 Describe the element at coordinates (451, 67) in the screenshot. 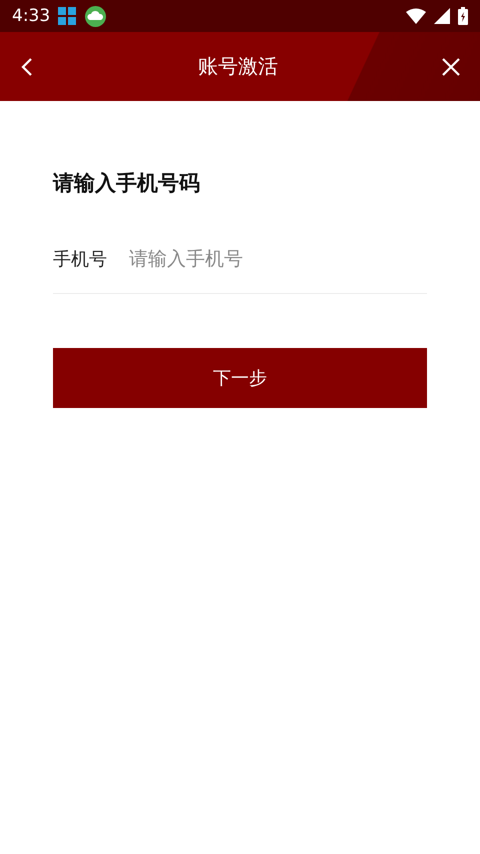

I see `close-icon` at that location.